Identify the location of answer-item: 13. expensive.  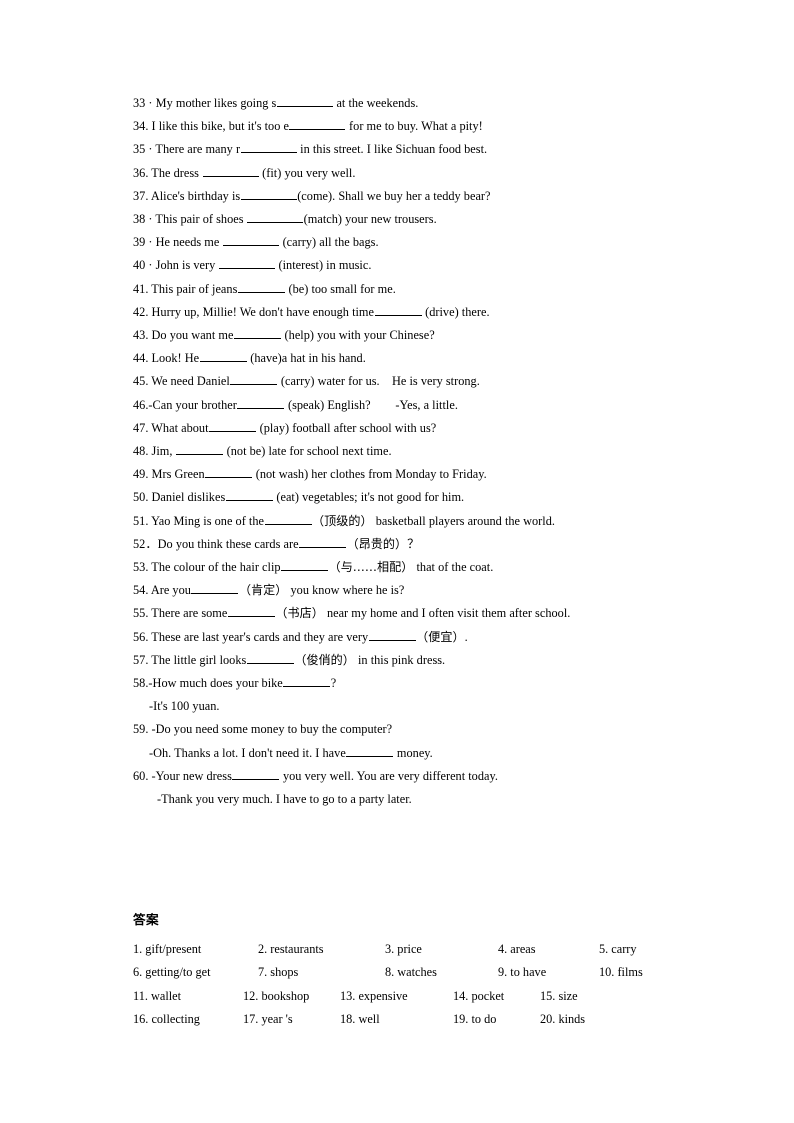
(374, 995).